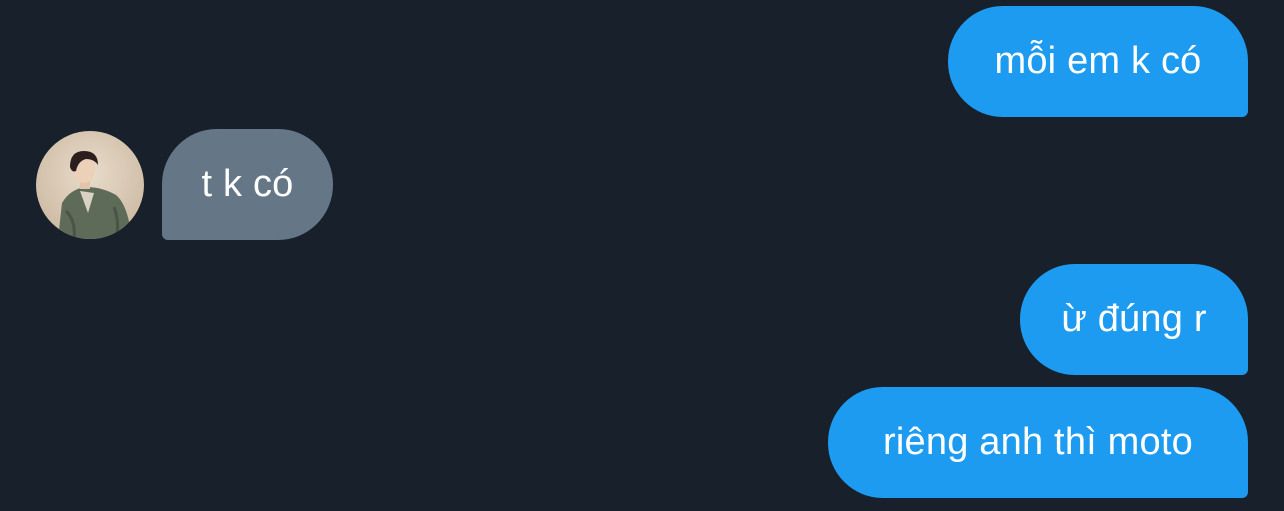 This screenshot has height=511, width=1284. I want to click on message-text: ừ đúng r, so click(1134, 319).